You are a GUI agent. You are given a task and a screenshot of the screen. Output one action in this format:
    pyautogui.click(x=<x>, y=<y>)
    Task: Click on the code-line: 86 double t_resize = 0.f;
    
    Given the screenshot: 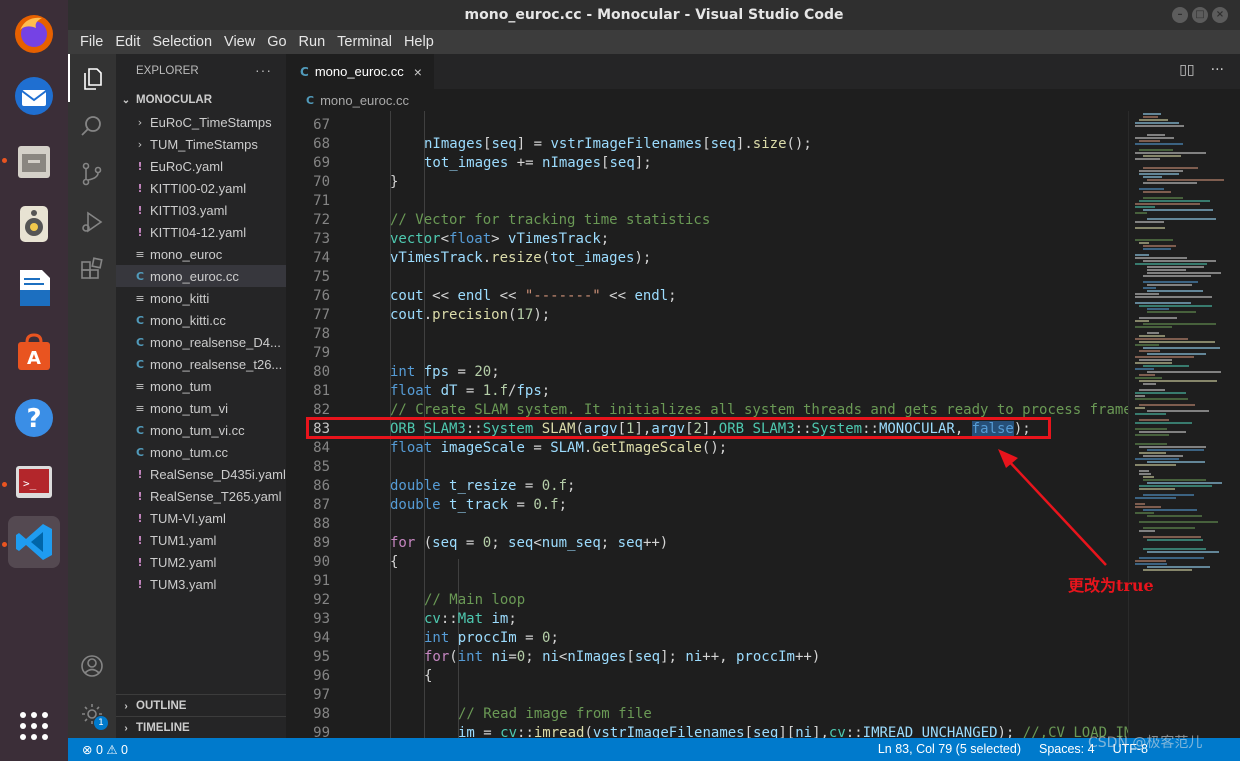 What is the action you would take?
    pyautogui.click(x=707, y=486)
    